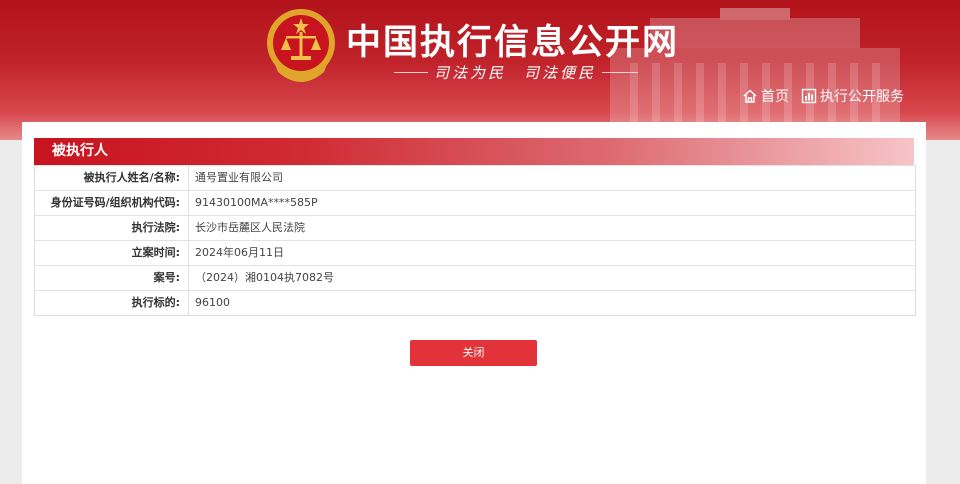 The height and width of the screenshot is (484, 960). Describe the element at coordinates (475, 202) in the screenshot. I see `table-row: 身份证号码/组织机构代码: 91430100MA****585P` at that location.